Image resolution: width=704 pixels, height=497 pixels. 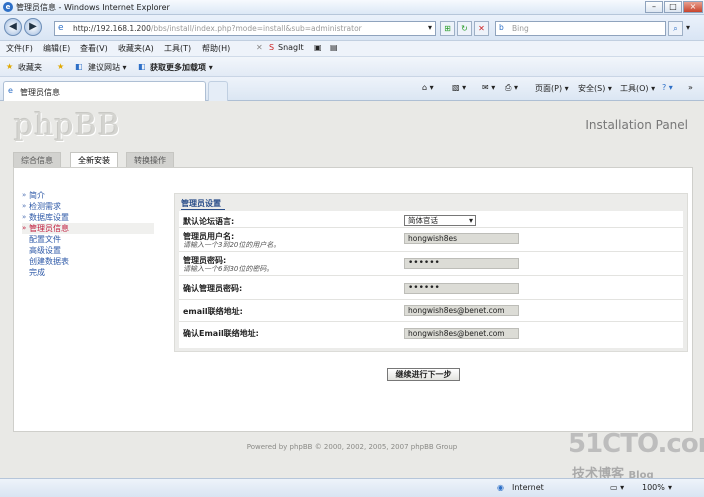 I want to click on compatibility-button: ⊞, so click(x=447, y=28).